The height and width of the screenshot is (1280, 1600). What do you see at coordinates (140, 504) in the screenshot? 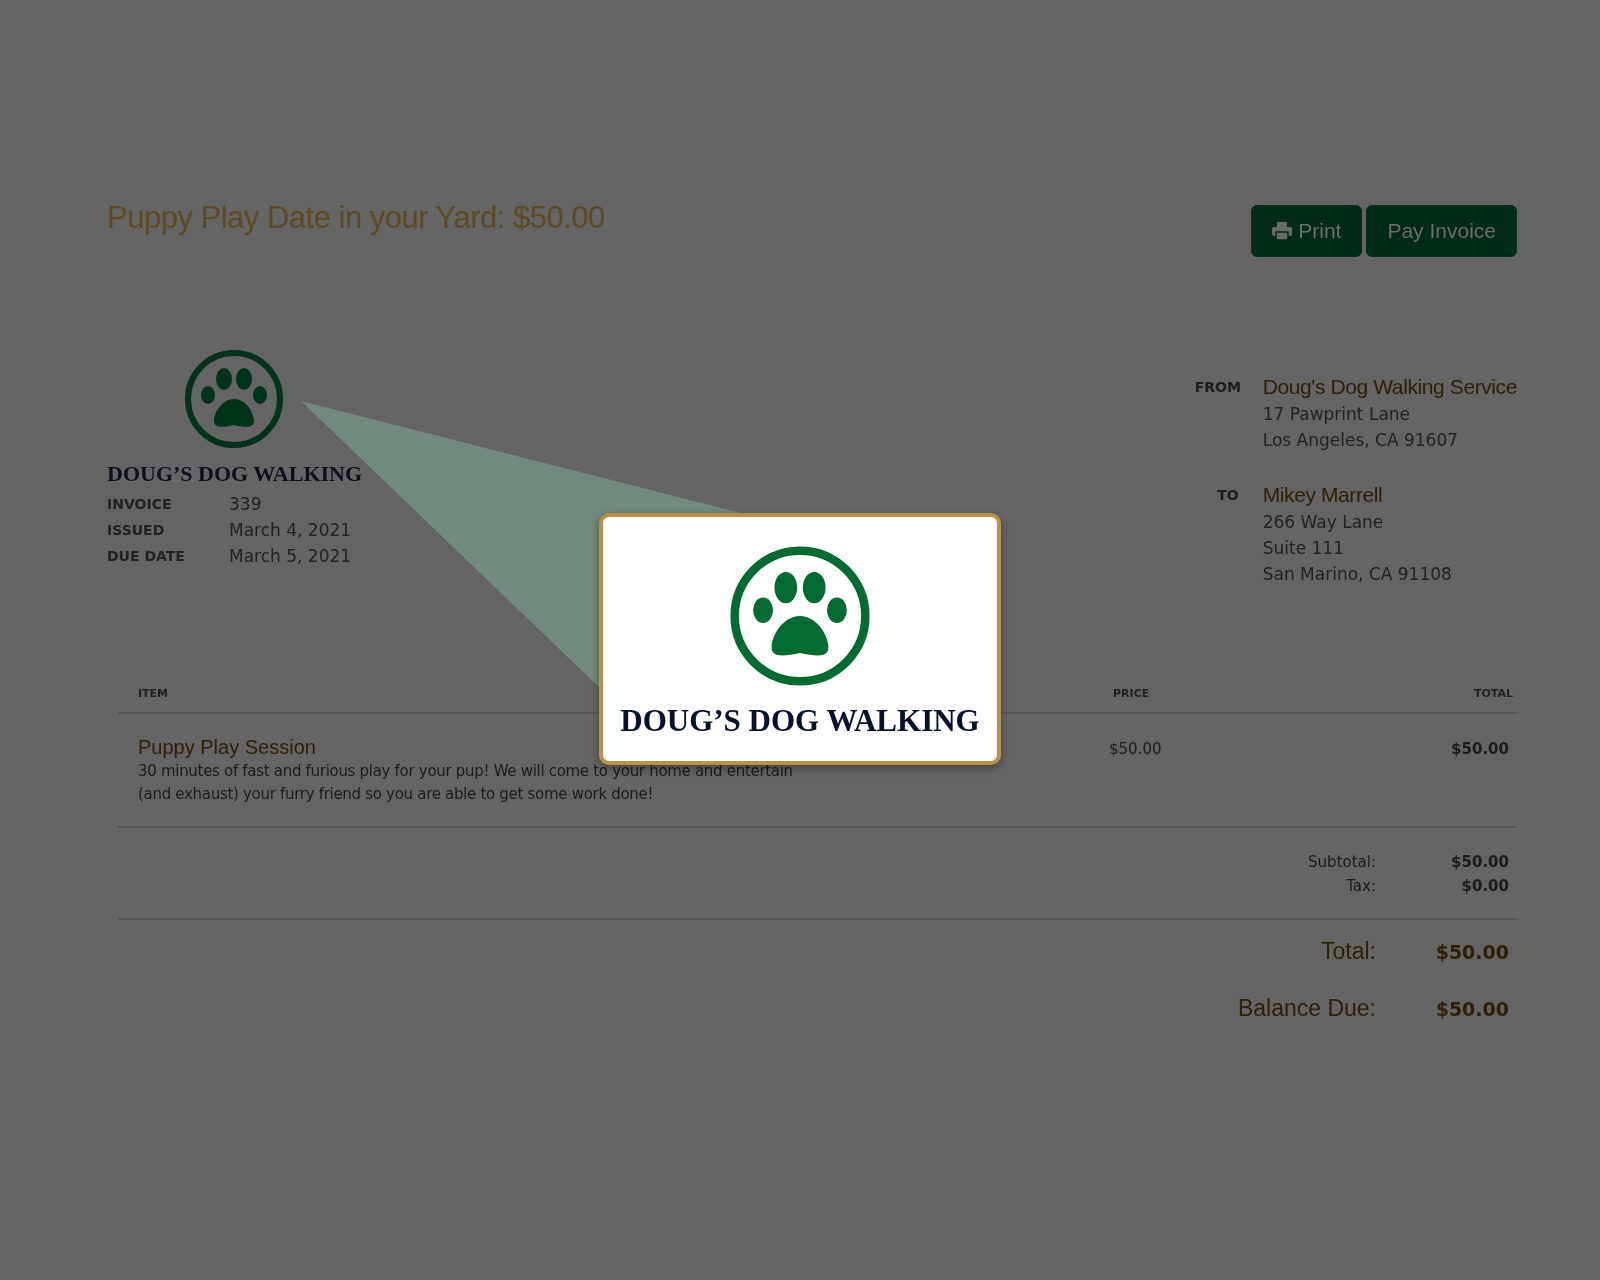
I see `meta-label: INVOICE` at bounding box center [140, 504].